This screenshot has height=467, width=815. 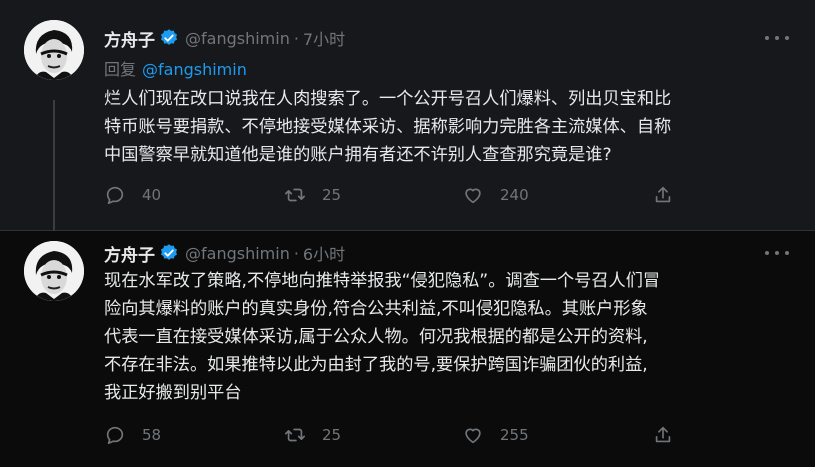 I want to click on tweet-header: 方舟子 @fangshimin · 7小时, so click(x=224, y=38).